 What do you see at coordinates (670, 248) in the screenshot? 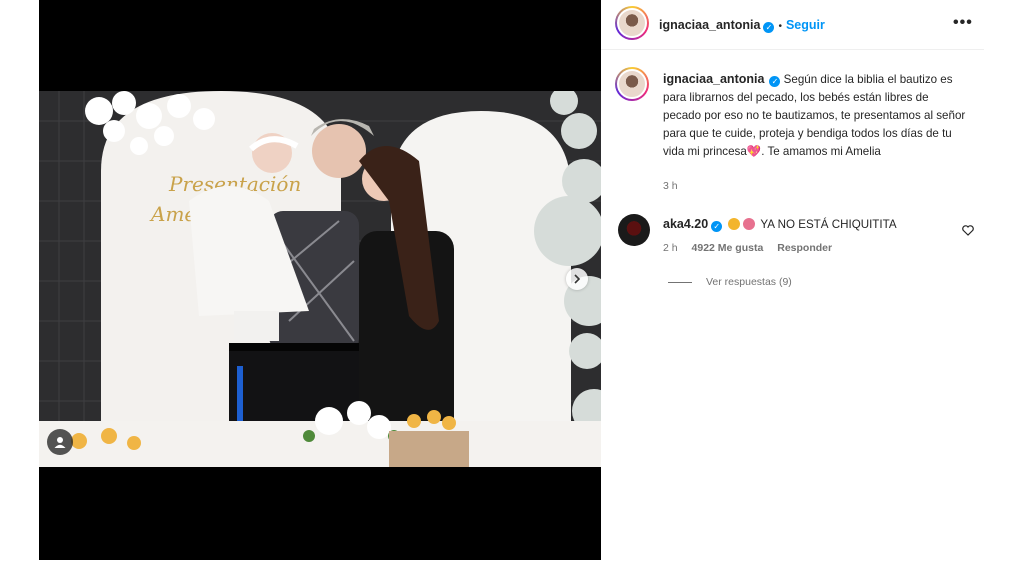
I see `comment-timestamp: 2 h` at bounding box center [670, 248].